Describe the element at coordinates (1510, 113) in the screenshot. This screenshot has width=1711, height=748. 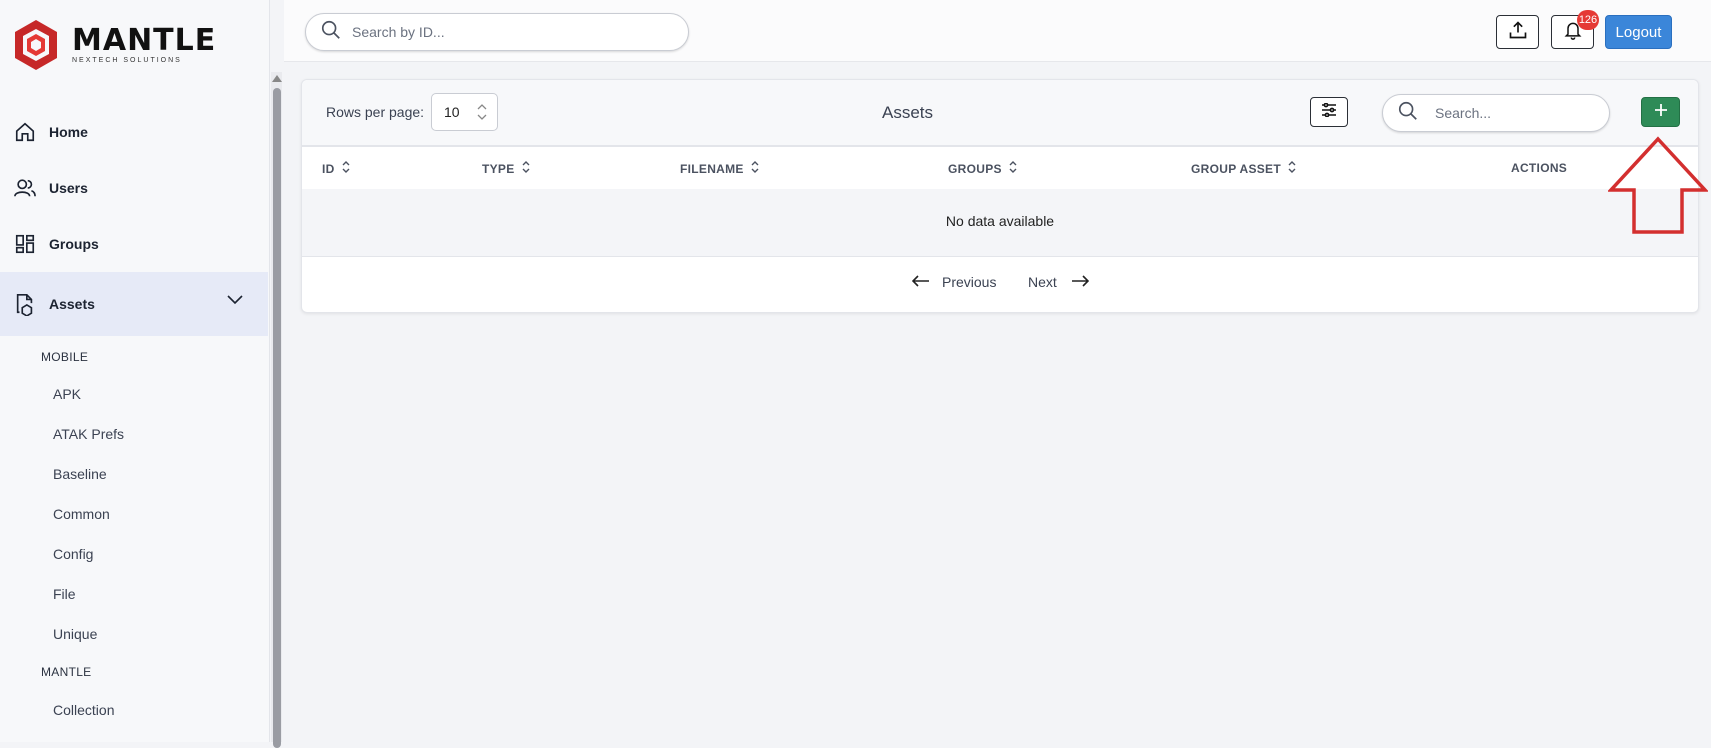
I see `table-search-input` at that location.